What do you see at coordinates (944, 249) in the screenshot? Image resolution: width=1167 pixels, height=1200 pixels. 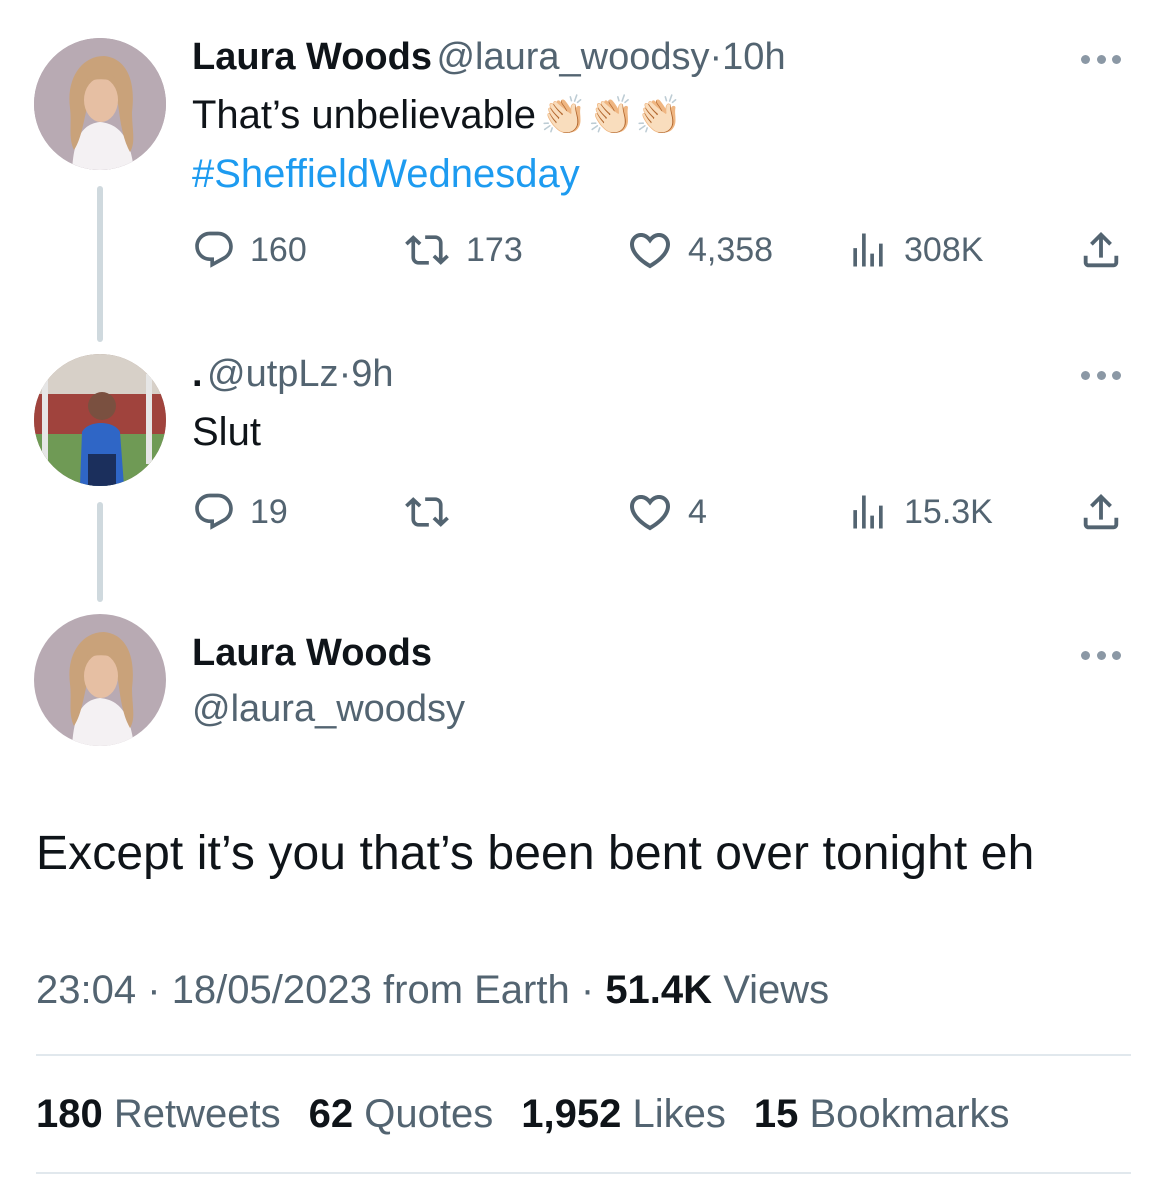 I see `views-count: 308K` at bounding box center [944, 249].